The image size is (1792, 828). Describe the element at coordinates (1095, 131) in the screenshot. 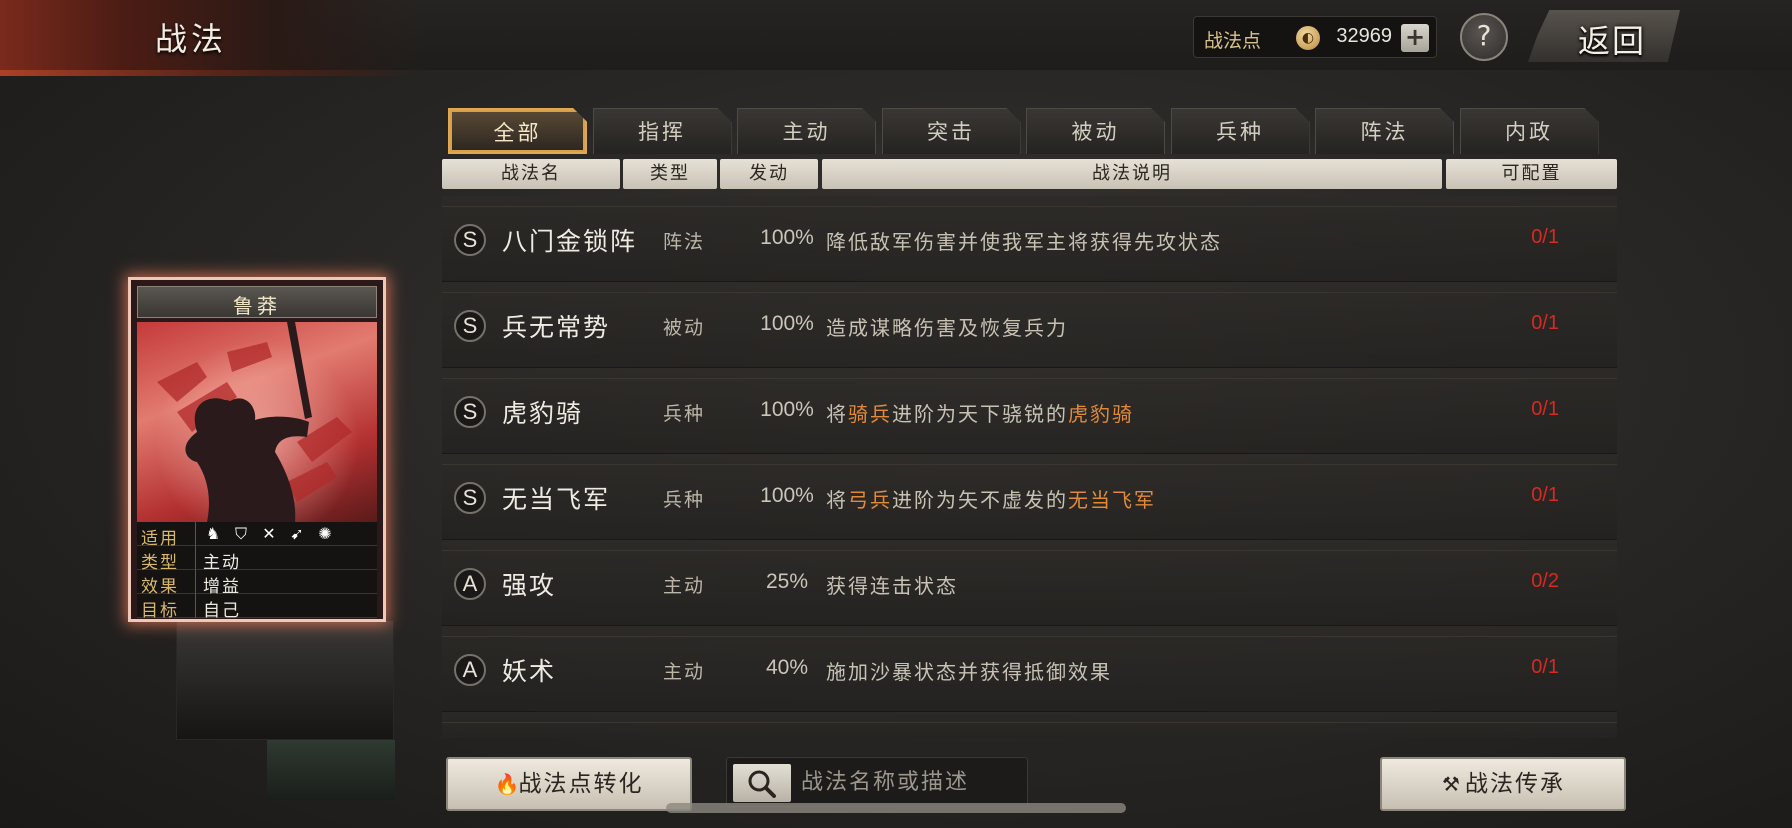

I see `tab-passive: 被动` at that location.